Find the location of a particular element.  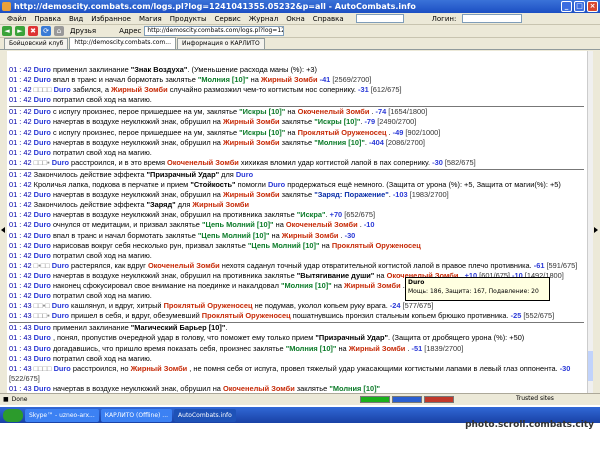

menu-edit: Правка is located at coordinates (47, 19).